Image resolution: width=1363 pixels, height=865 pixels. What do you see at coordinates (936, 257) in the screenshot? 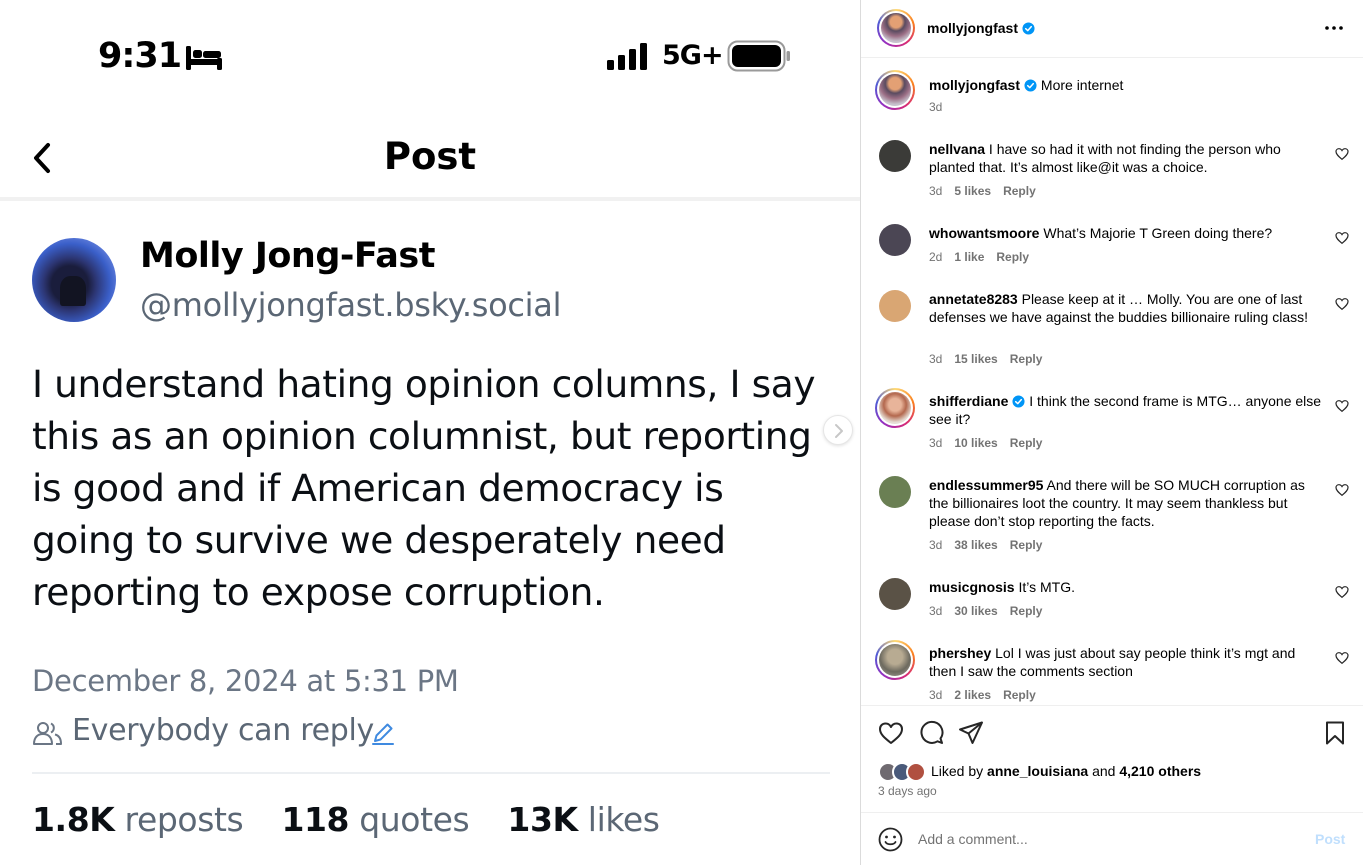
I see `comment-time: 2d` at bounding box center [936, 257].